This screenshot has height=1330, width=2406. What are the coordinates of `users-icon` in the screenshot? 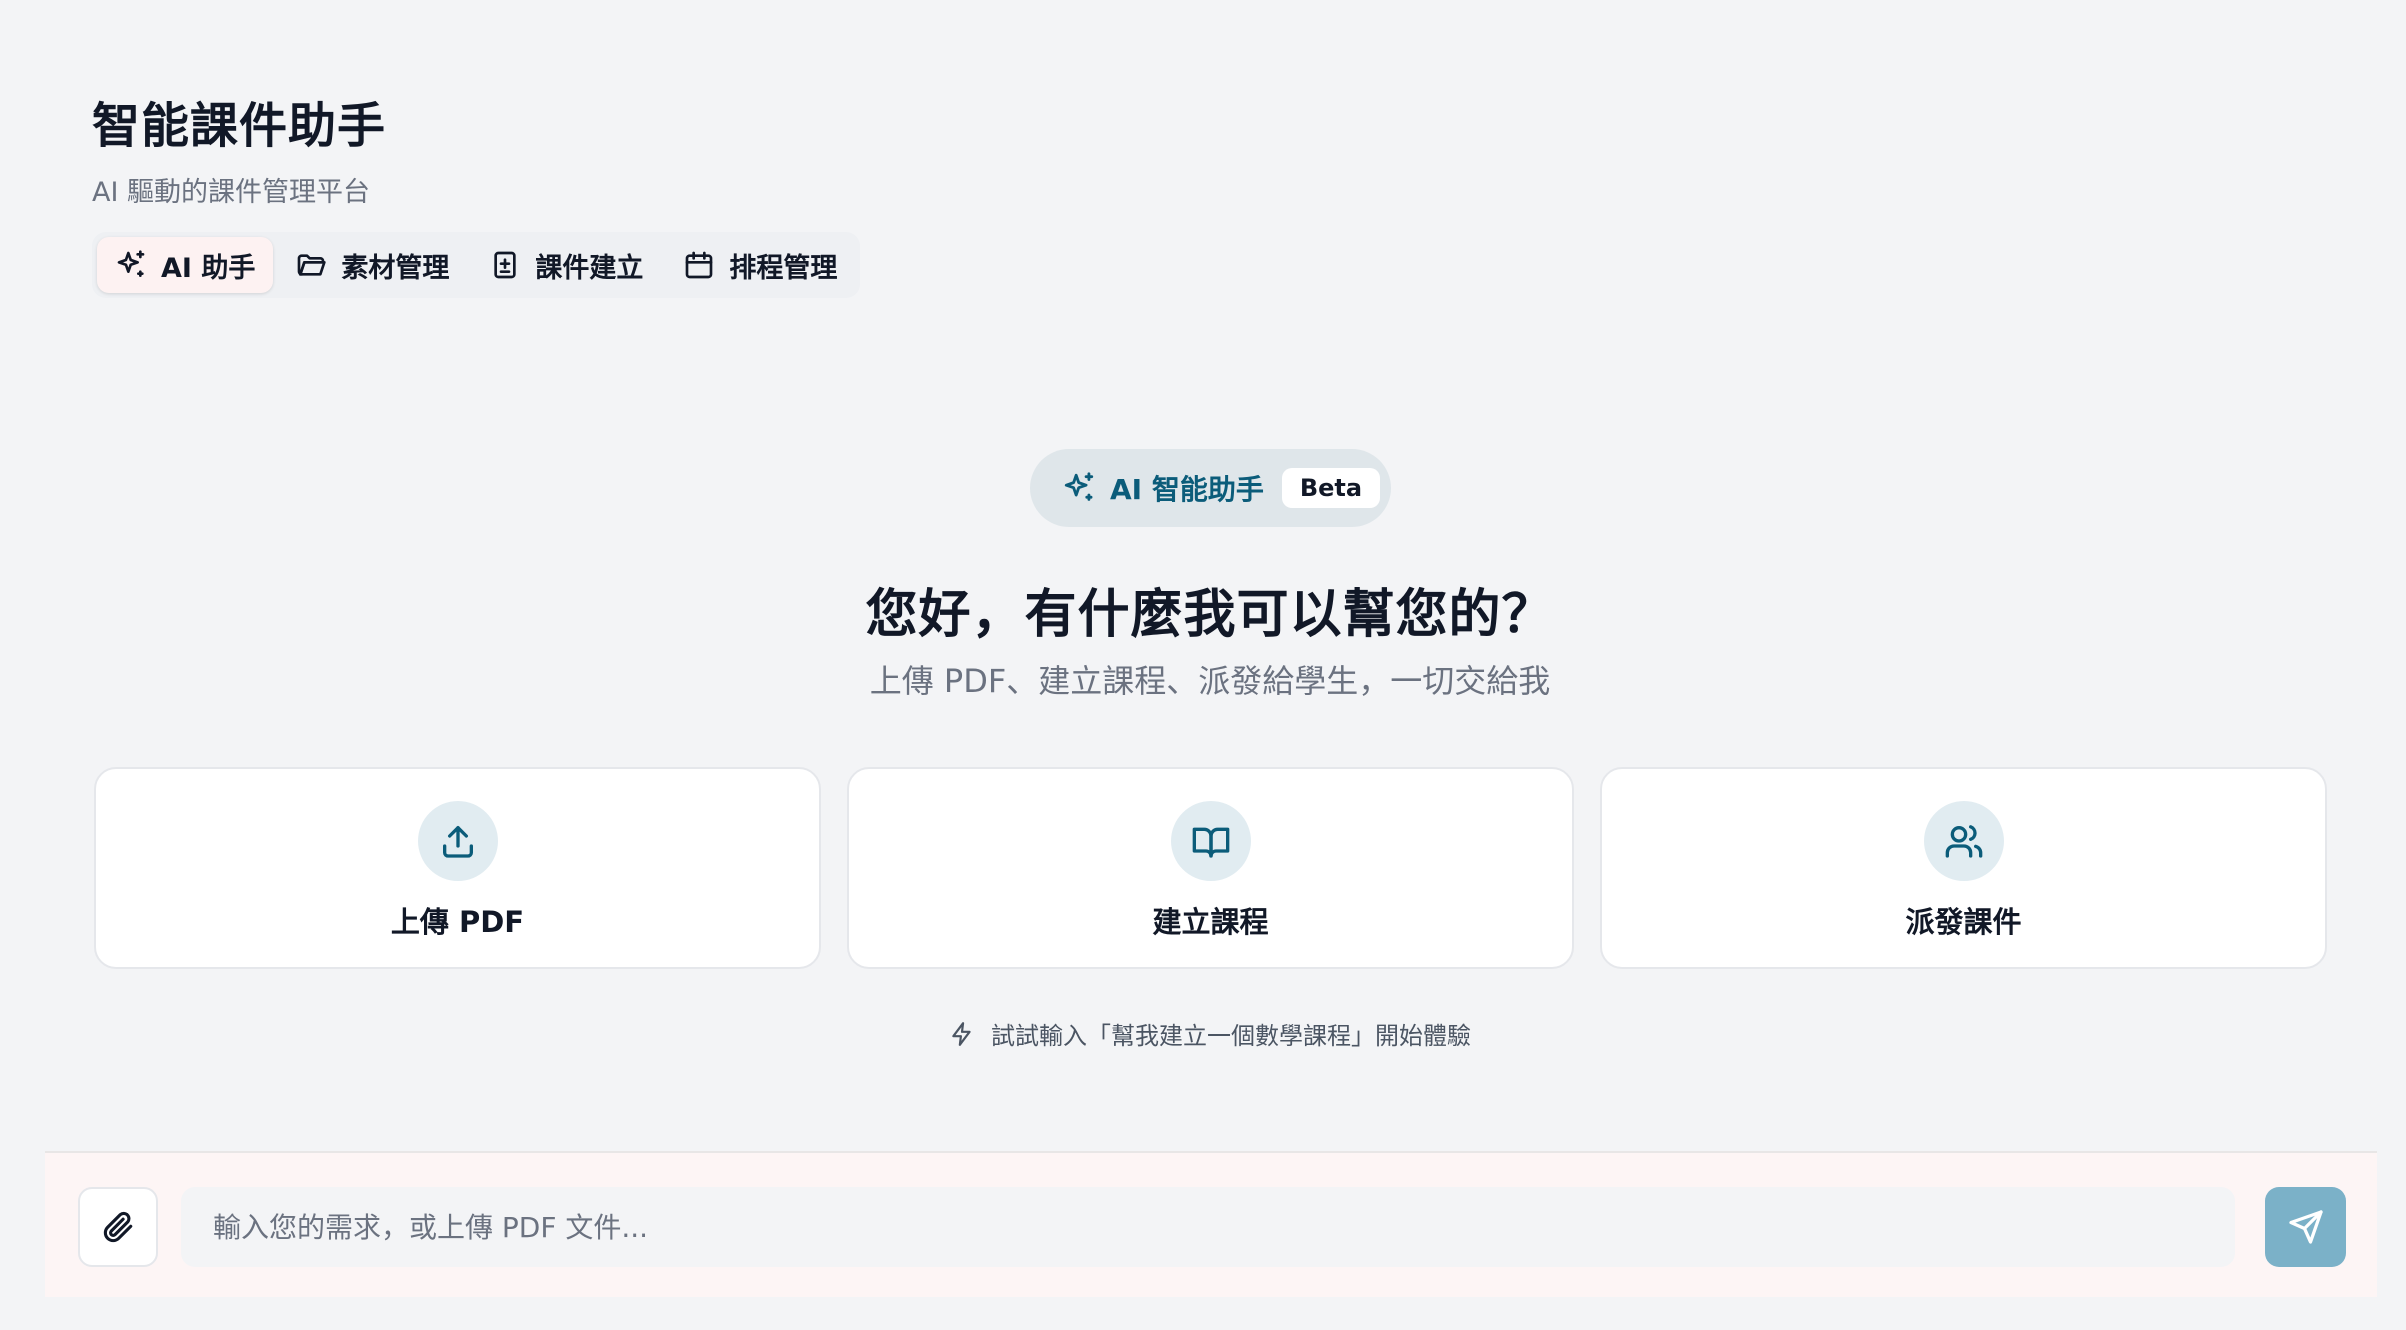 It's located at (1963, 841).